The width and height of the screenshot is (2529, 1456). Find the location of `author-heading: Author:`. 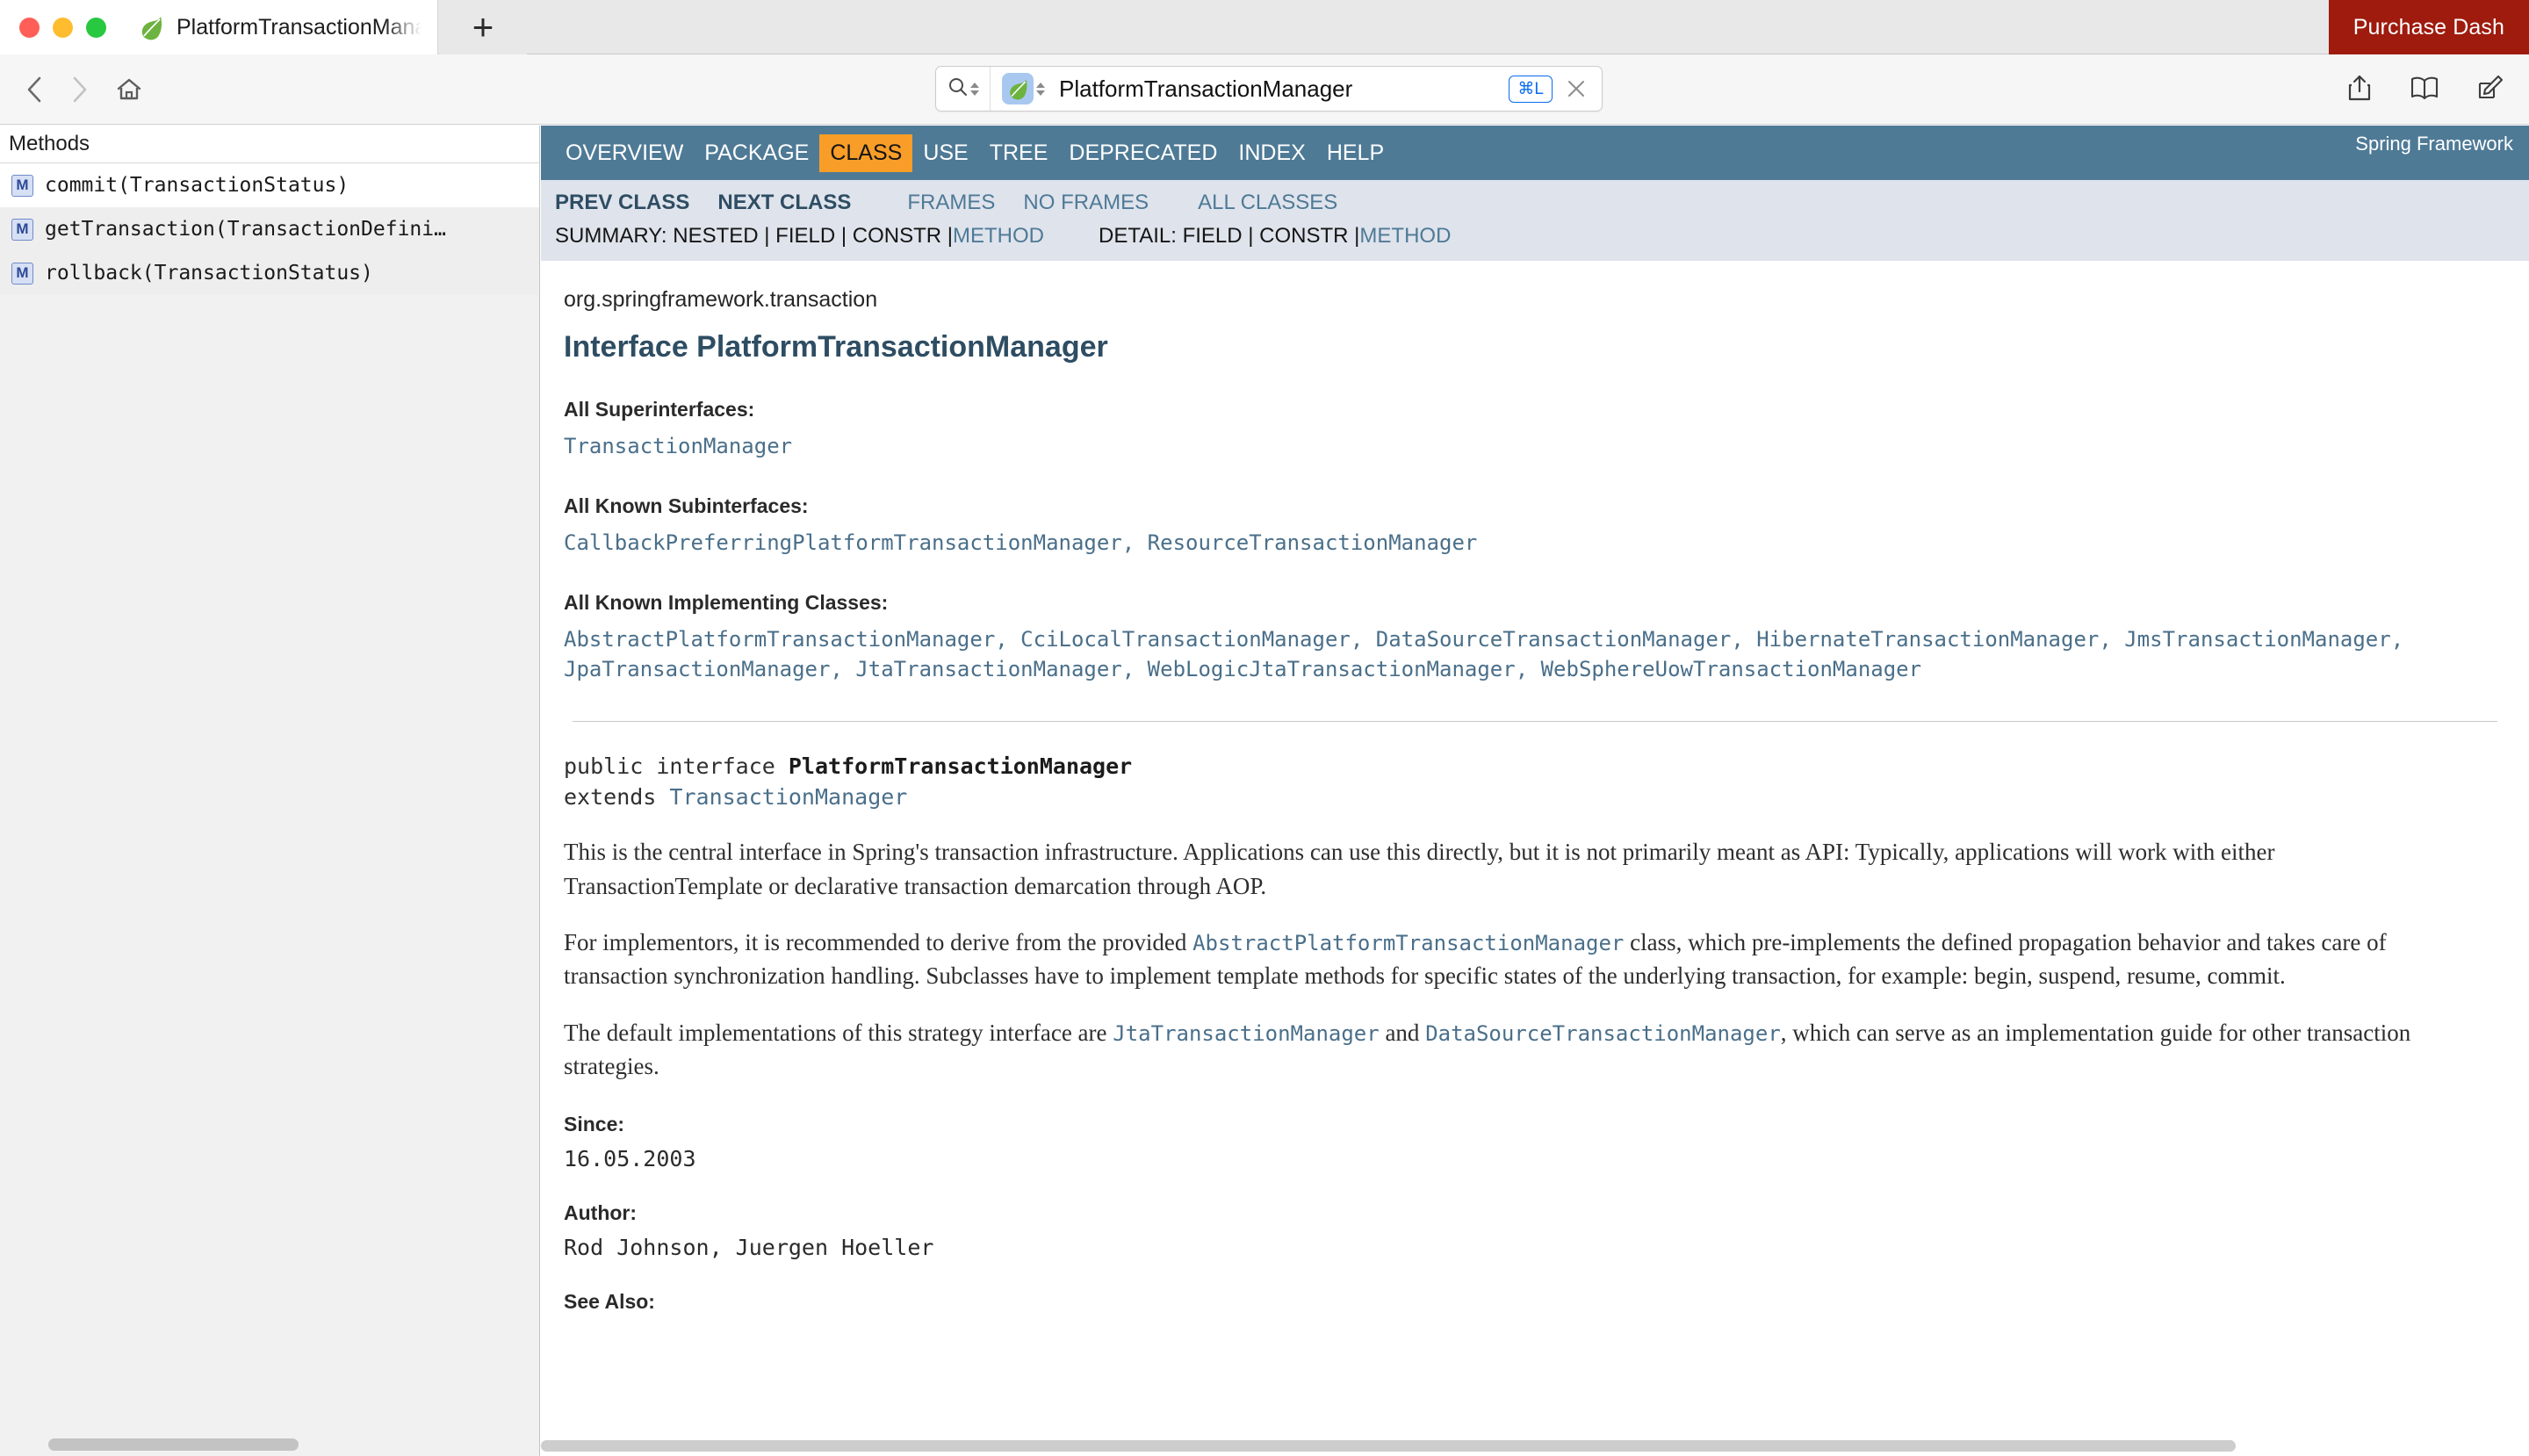

author-heading: Author: is located at coordinates (601, 1213).